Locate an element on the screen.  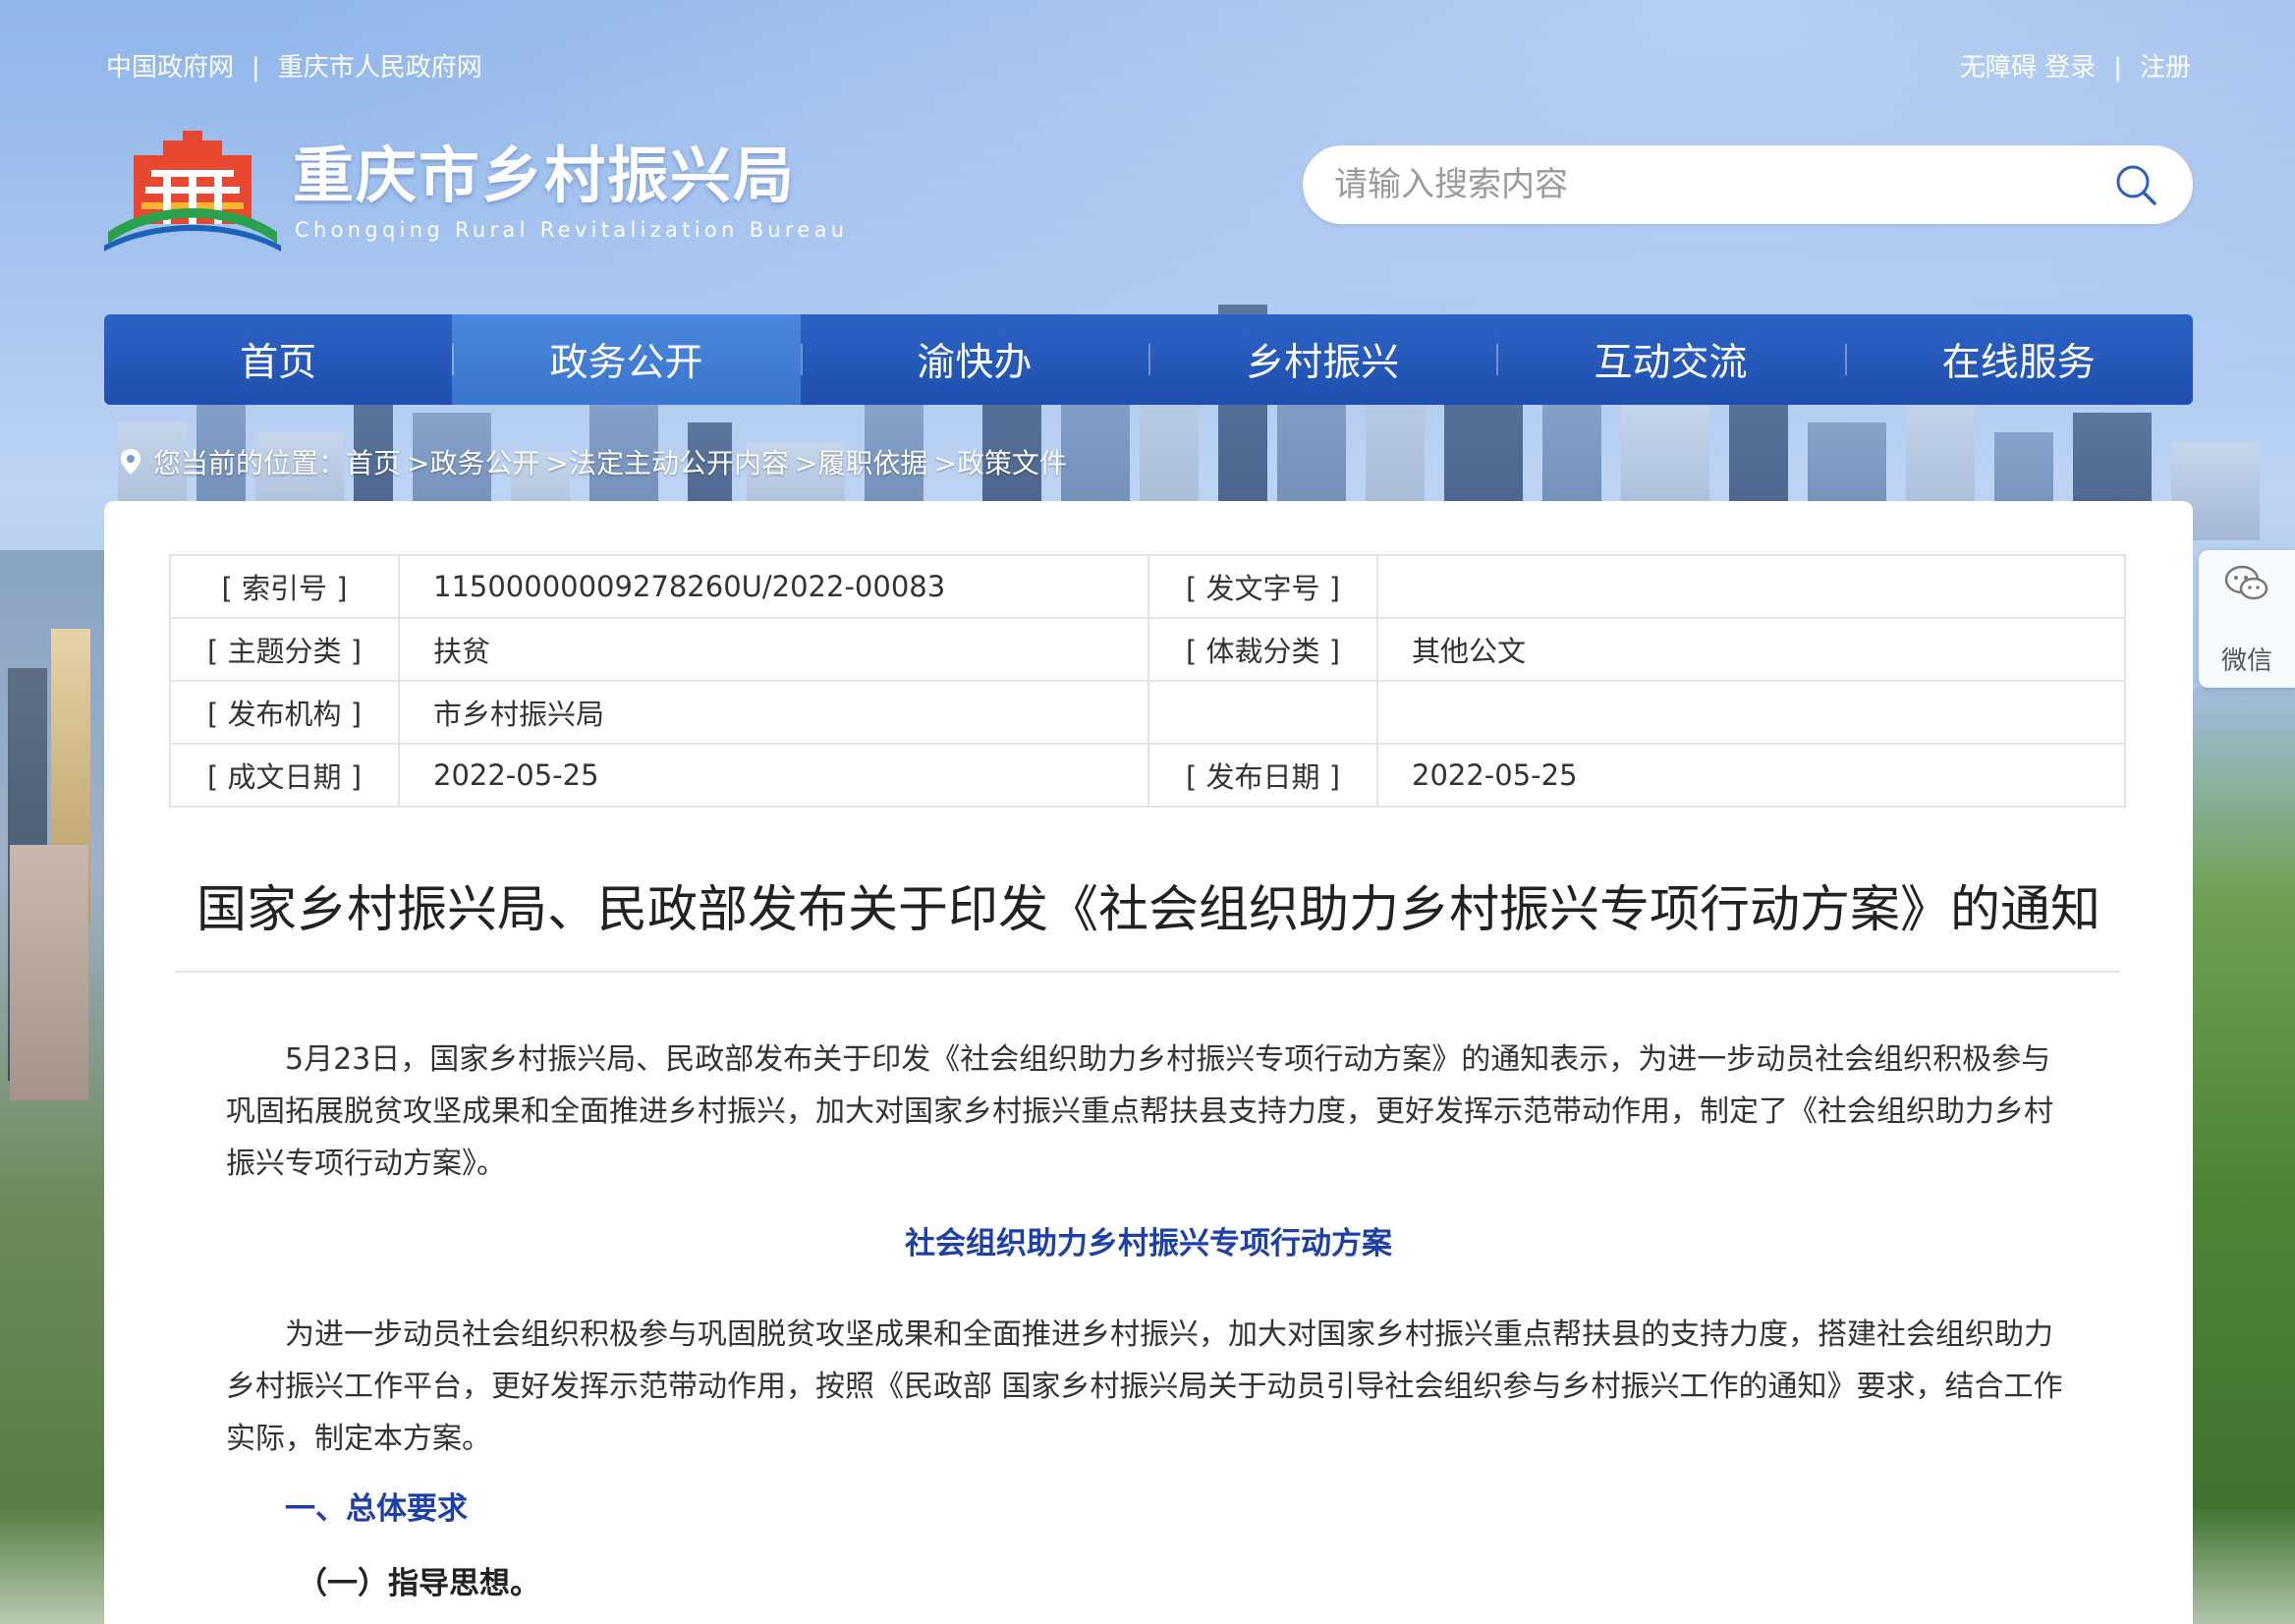
published-date-label: [ 发布日期 ] is located at coordinates (1263, 775).